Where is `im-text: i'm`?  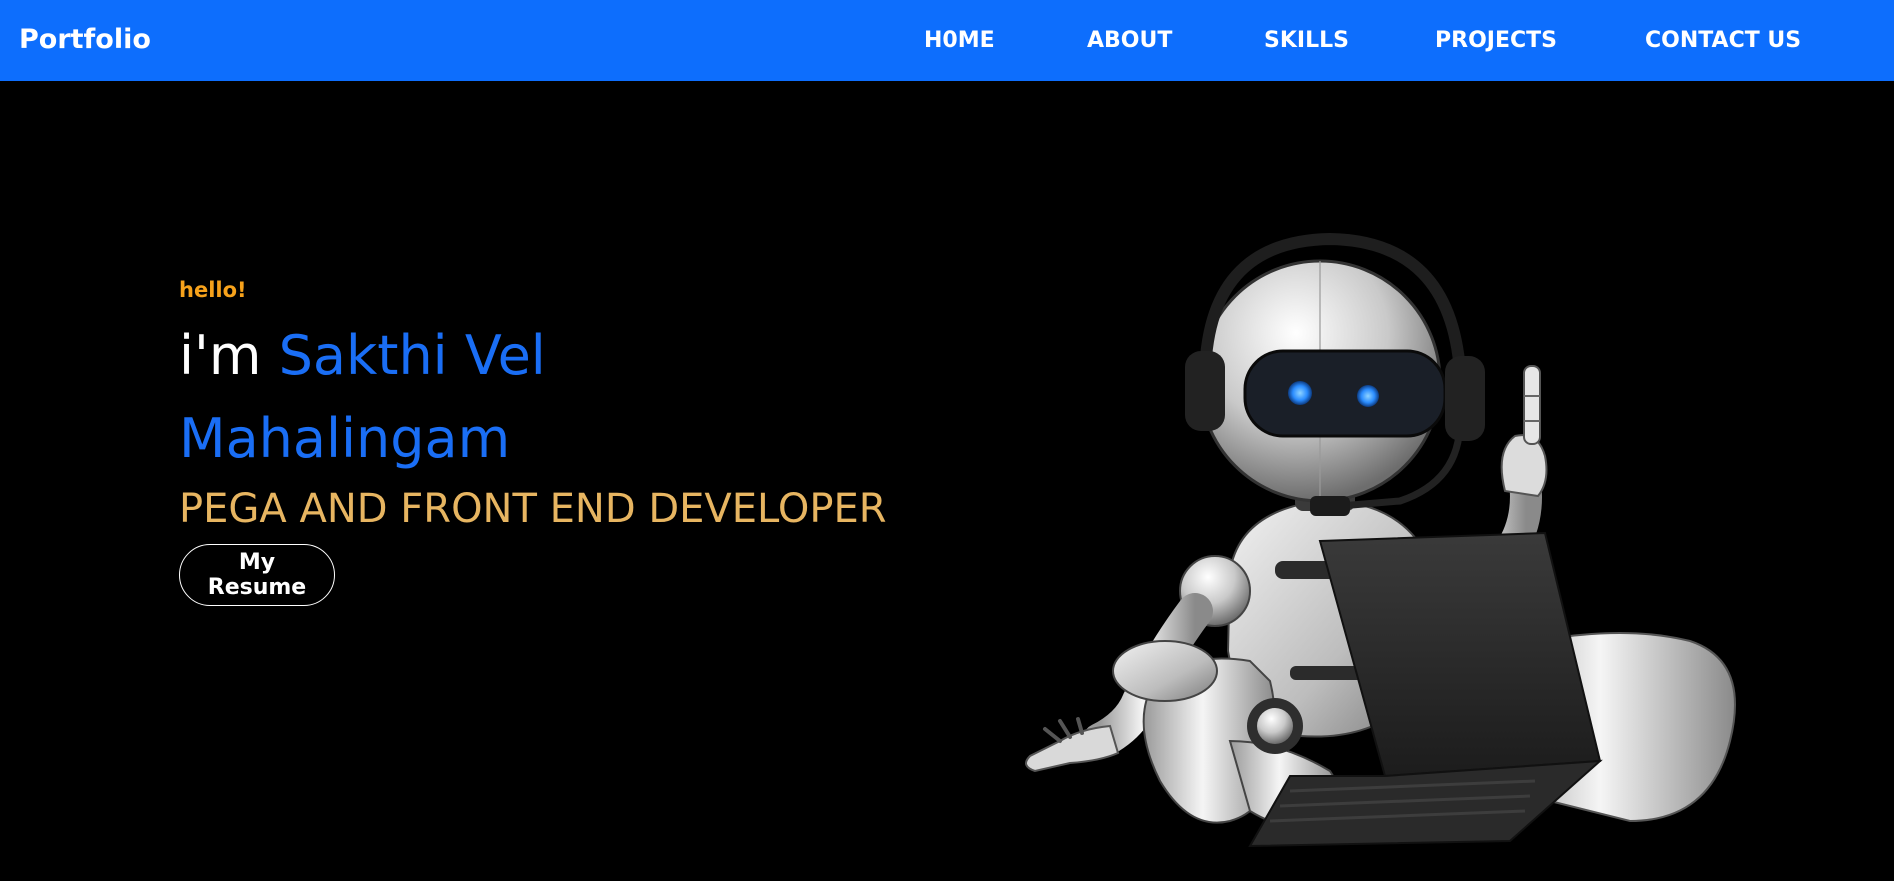
im-text: i'm is located at coordinates (229, 355).